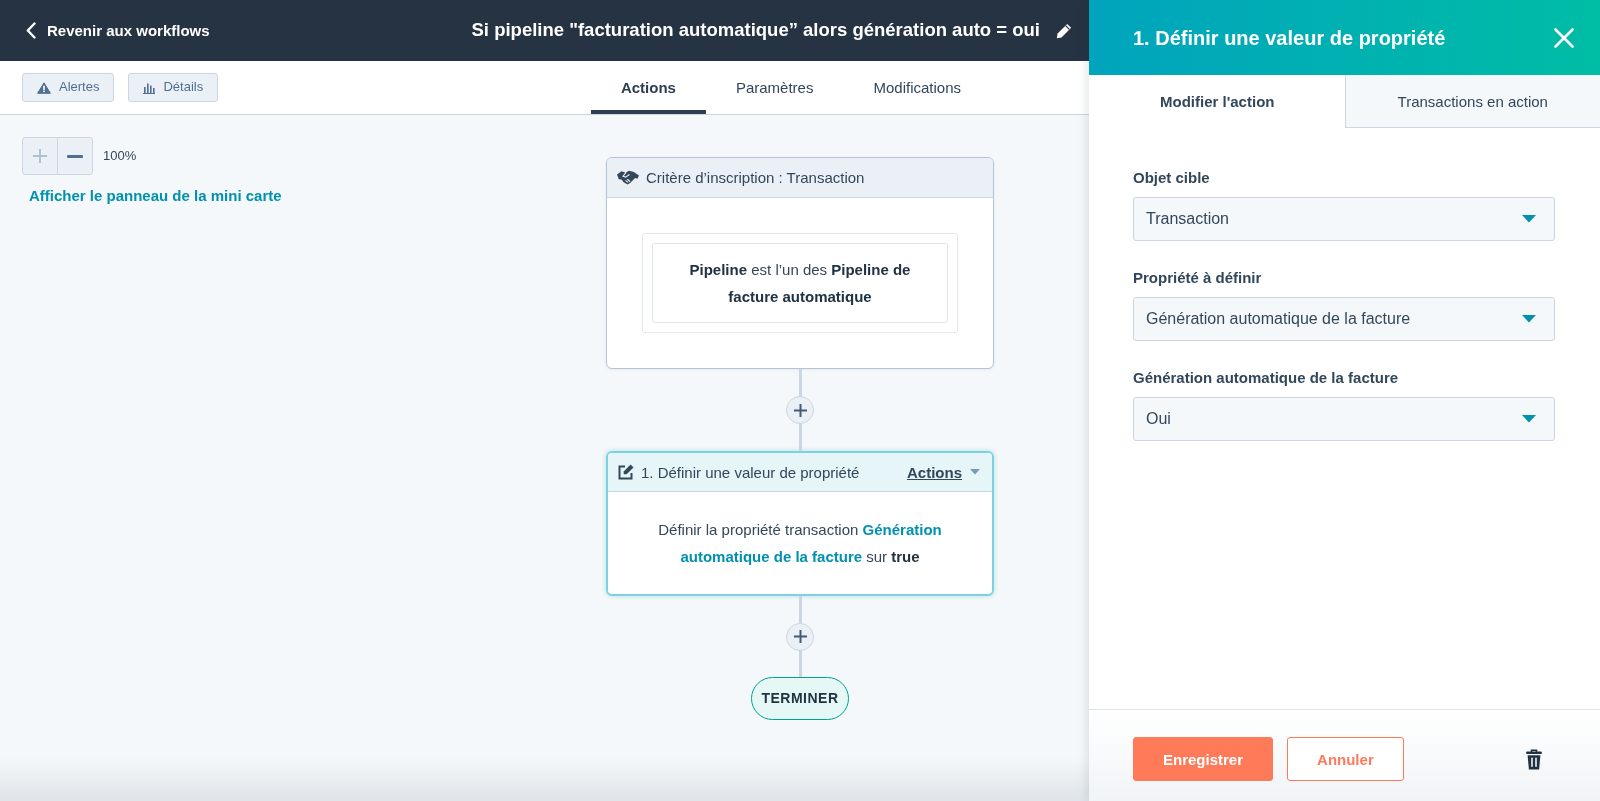 This screenshot has height=801, width=1600. Describe the element at coordinates (173, 87) in the screenshot. I see `details-button: Détails` at that location.